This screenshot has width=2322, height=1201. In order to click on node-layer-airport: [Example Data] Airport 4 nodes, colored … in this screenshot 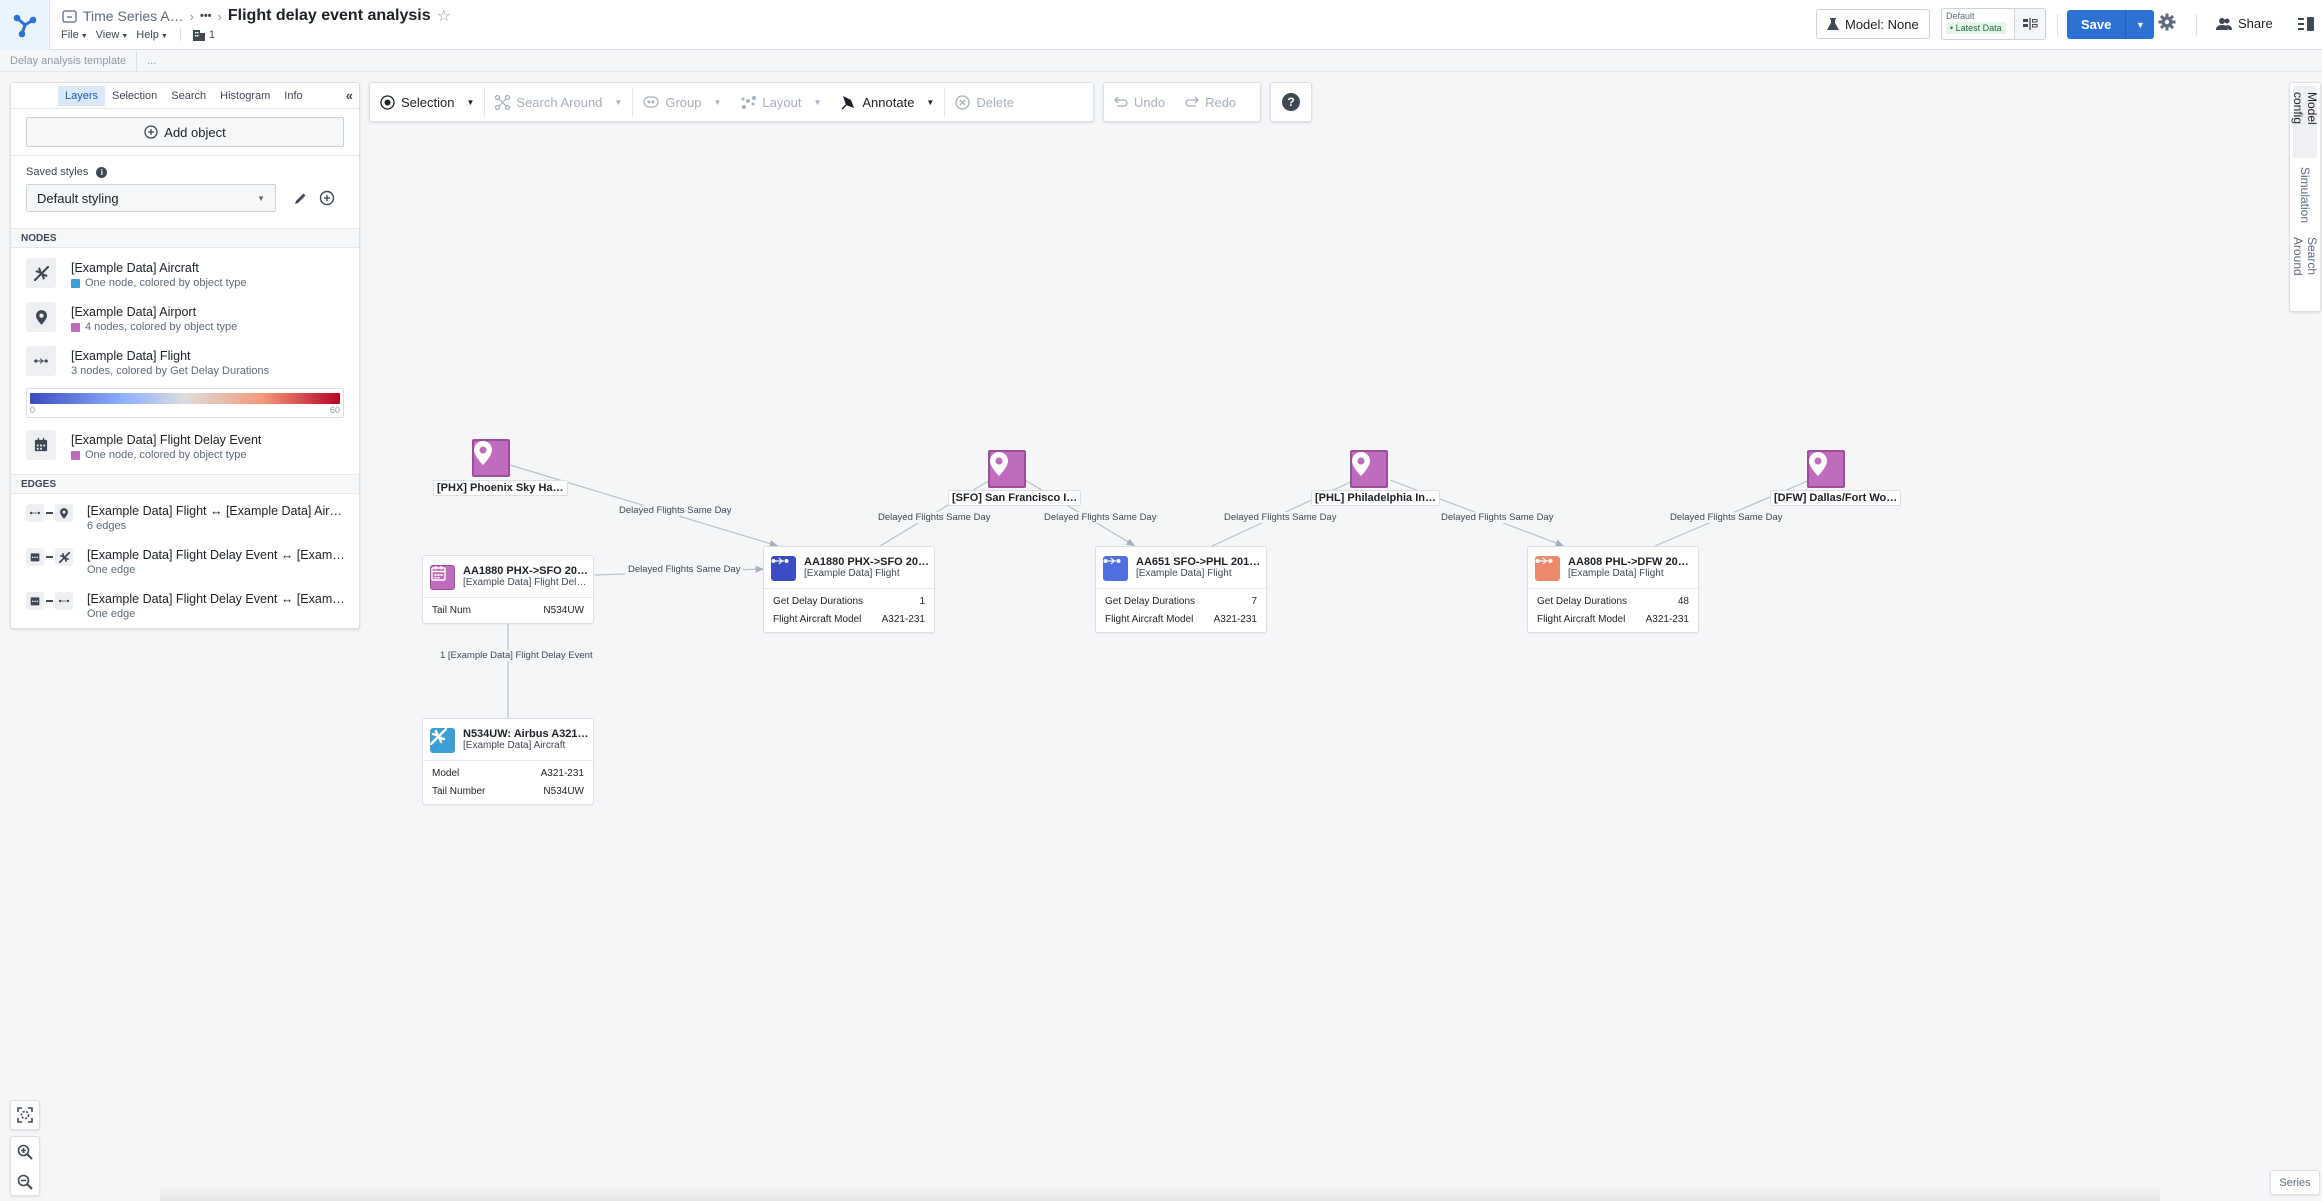, I will do `click(185, 320)`.